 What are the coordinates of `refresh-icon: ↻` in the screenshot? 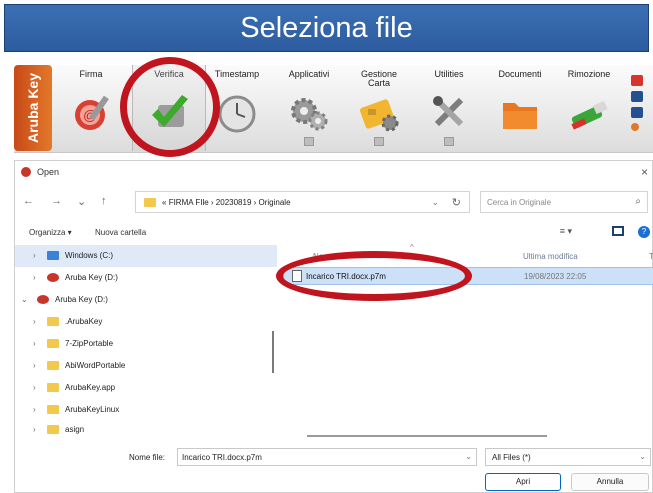 It's located at (456, 202).